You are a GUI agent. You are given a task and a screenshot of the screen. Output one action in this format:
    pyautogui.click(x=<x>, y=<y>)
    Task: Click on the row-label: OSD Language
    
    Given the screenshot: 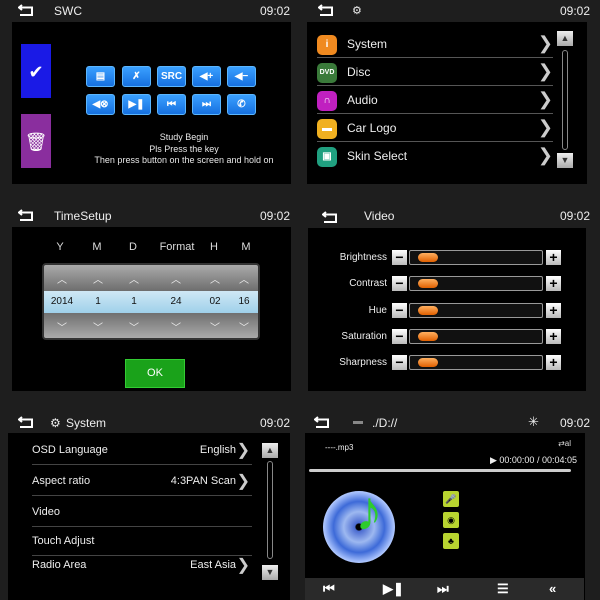 What is the action you would take?
    pyautogui.click(x=70, y=450)
    